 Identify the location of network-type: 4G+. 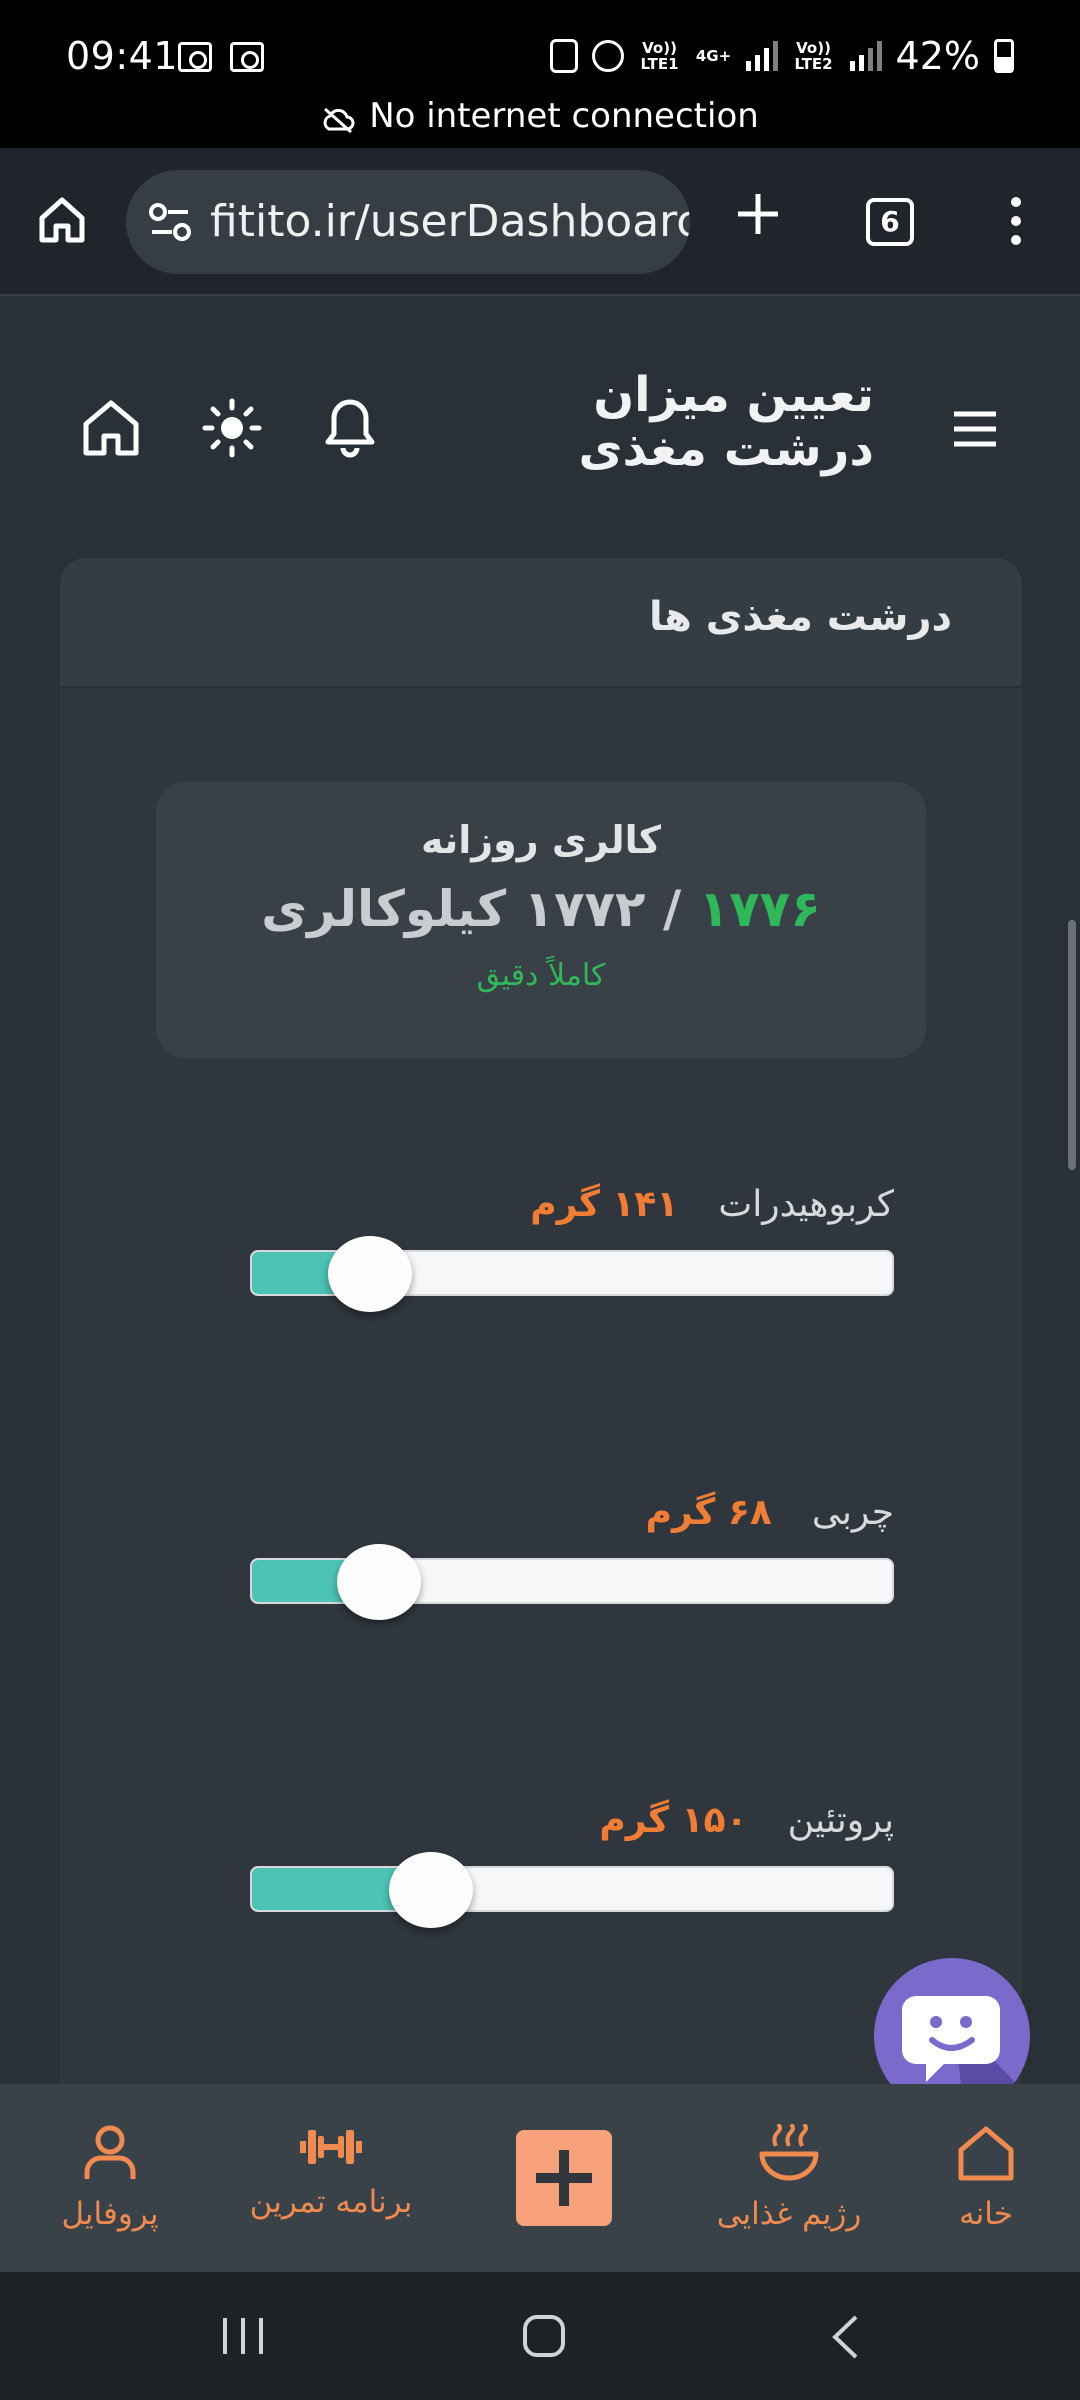
(713, 56).